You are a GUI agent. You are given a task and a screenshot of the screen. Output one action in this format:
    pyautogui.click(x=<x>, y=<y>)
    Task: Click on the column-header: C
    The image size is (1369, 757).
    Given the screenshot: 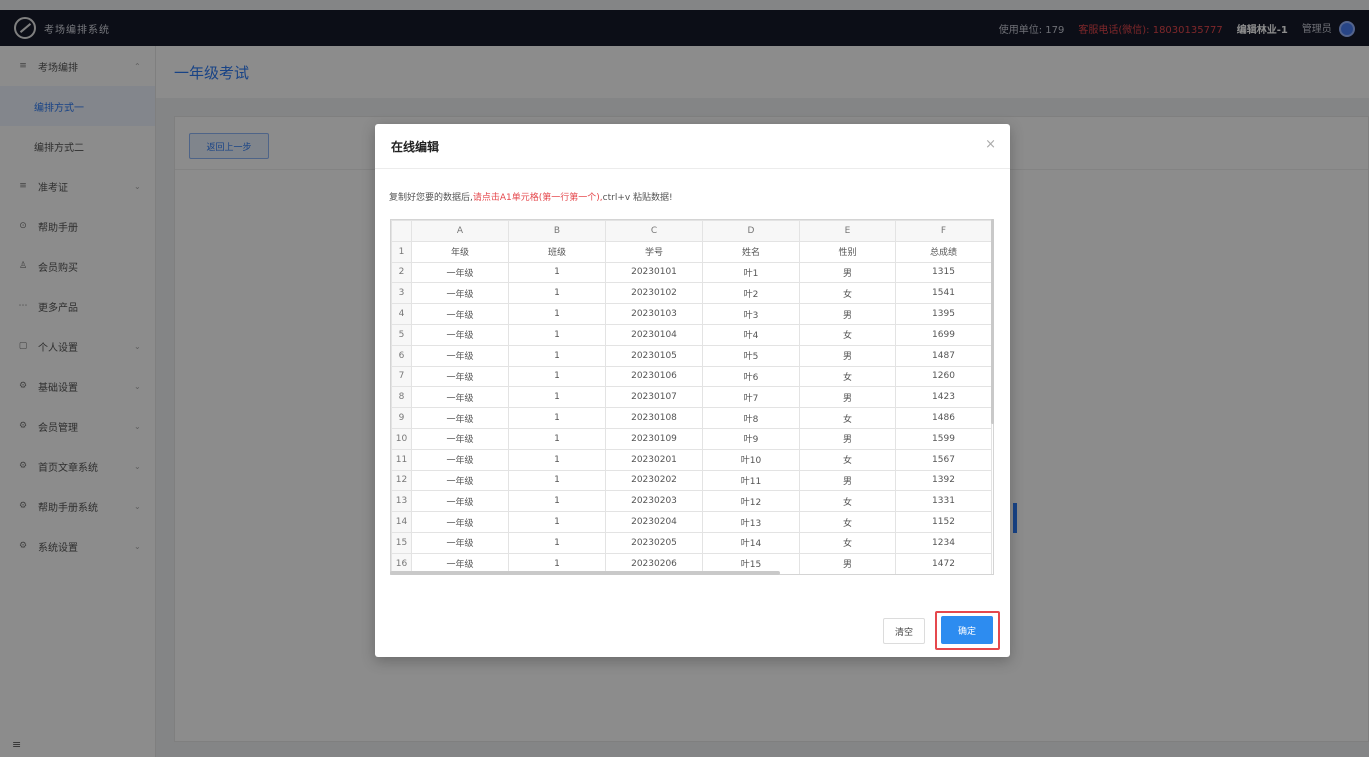 What is the action you would take?
    pyautogui.click(x=654, y=231)
    